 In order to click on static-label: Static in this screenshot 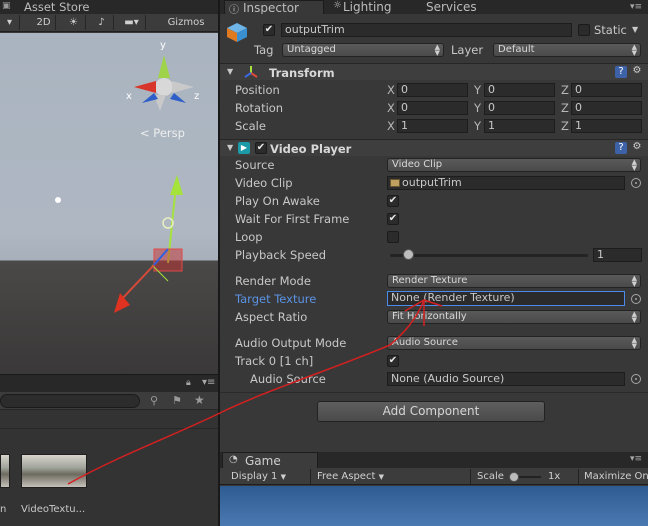, I will do `click(610, 30)`.